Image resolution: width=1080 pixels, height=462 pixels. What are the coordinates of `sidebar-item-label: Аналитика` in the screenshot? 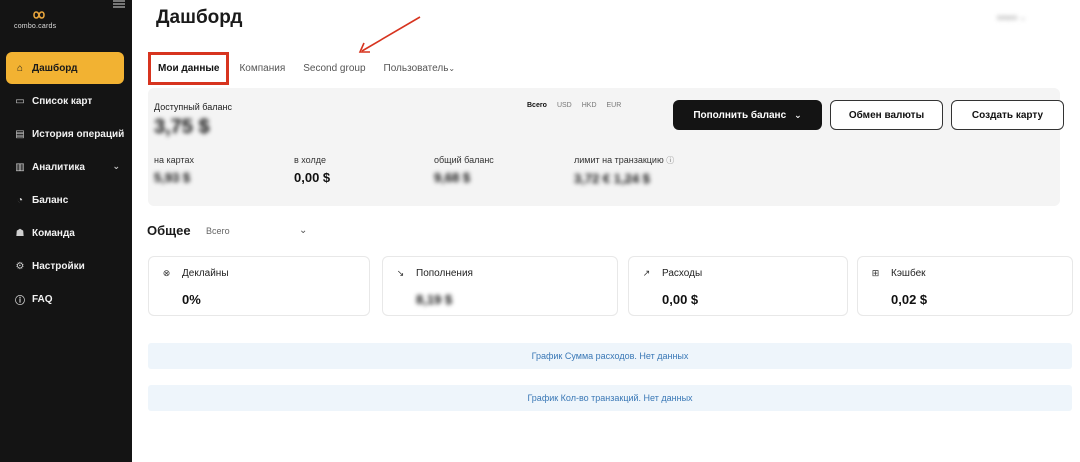 It's located at (58, 167).